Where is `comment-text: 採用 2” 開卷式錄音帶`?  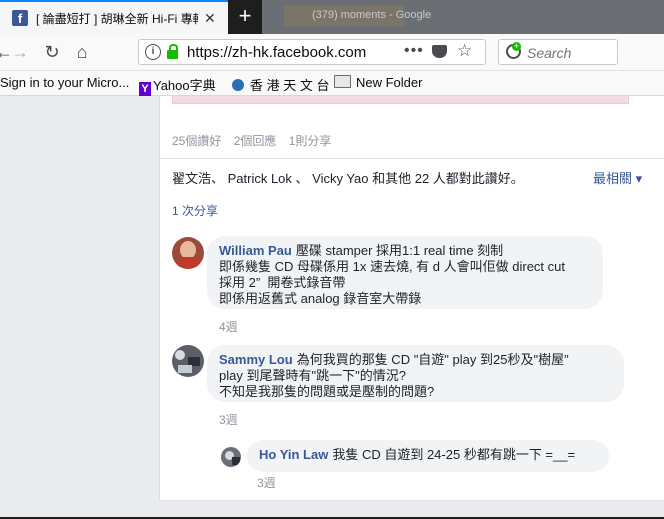
comment-text: 採用 2” 開卷式錄音帶 is located at coordinates (282, 282).